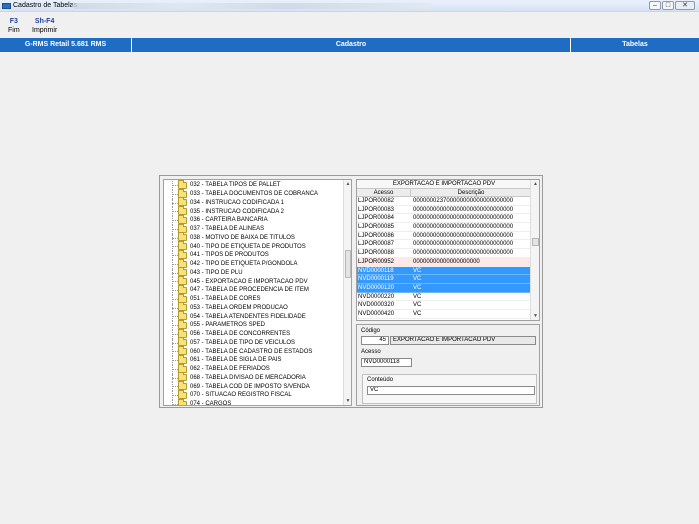  I want to click on table-row: NVD0000320 VC, so click(444, 305).